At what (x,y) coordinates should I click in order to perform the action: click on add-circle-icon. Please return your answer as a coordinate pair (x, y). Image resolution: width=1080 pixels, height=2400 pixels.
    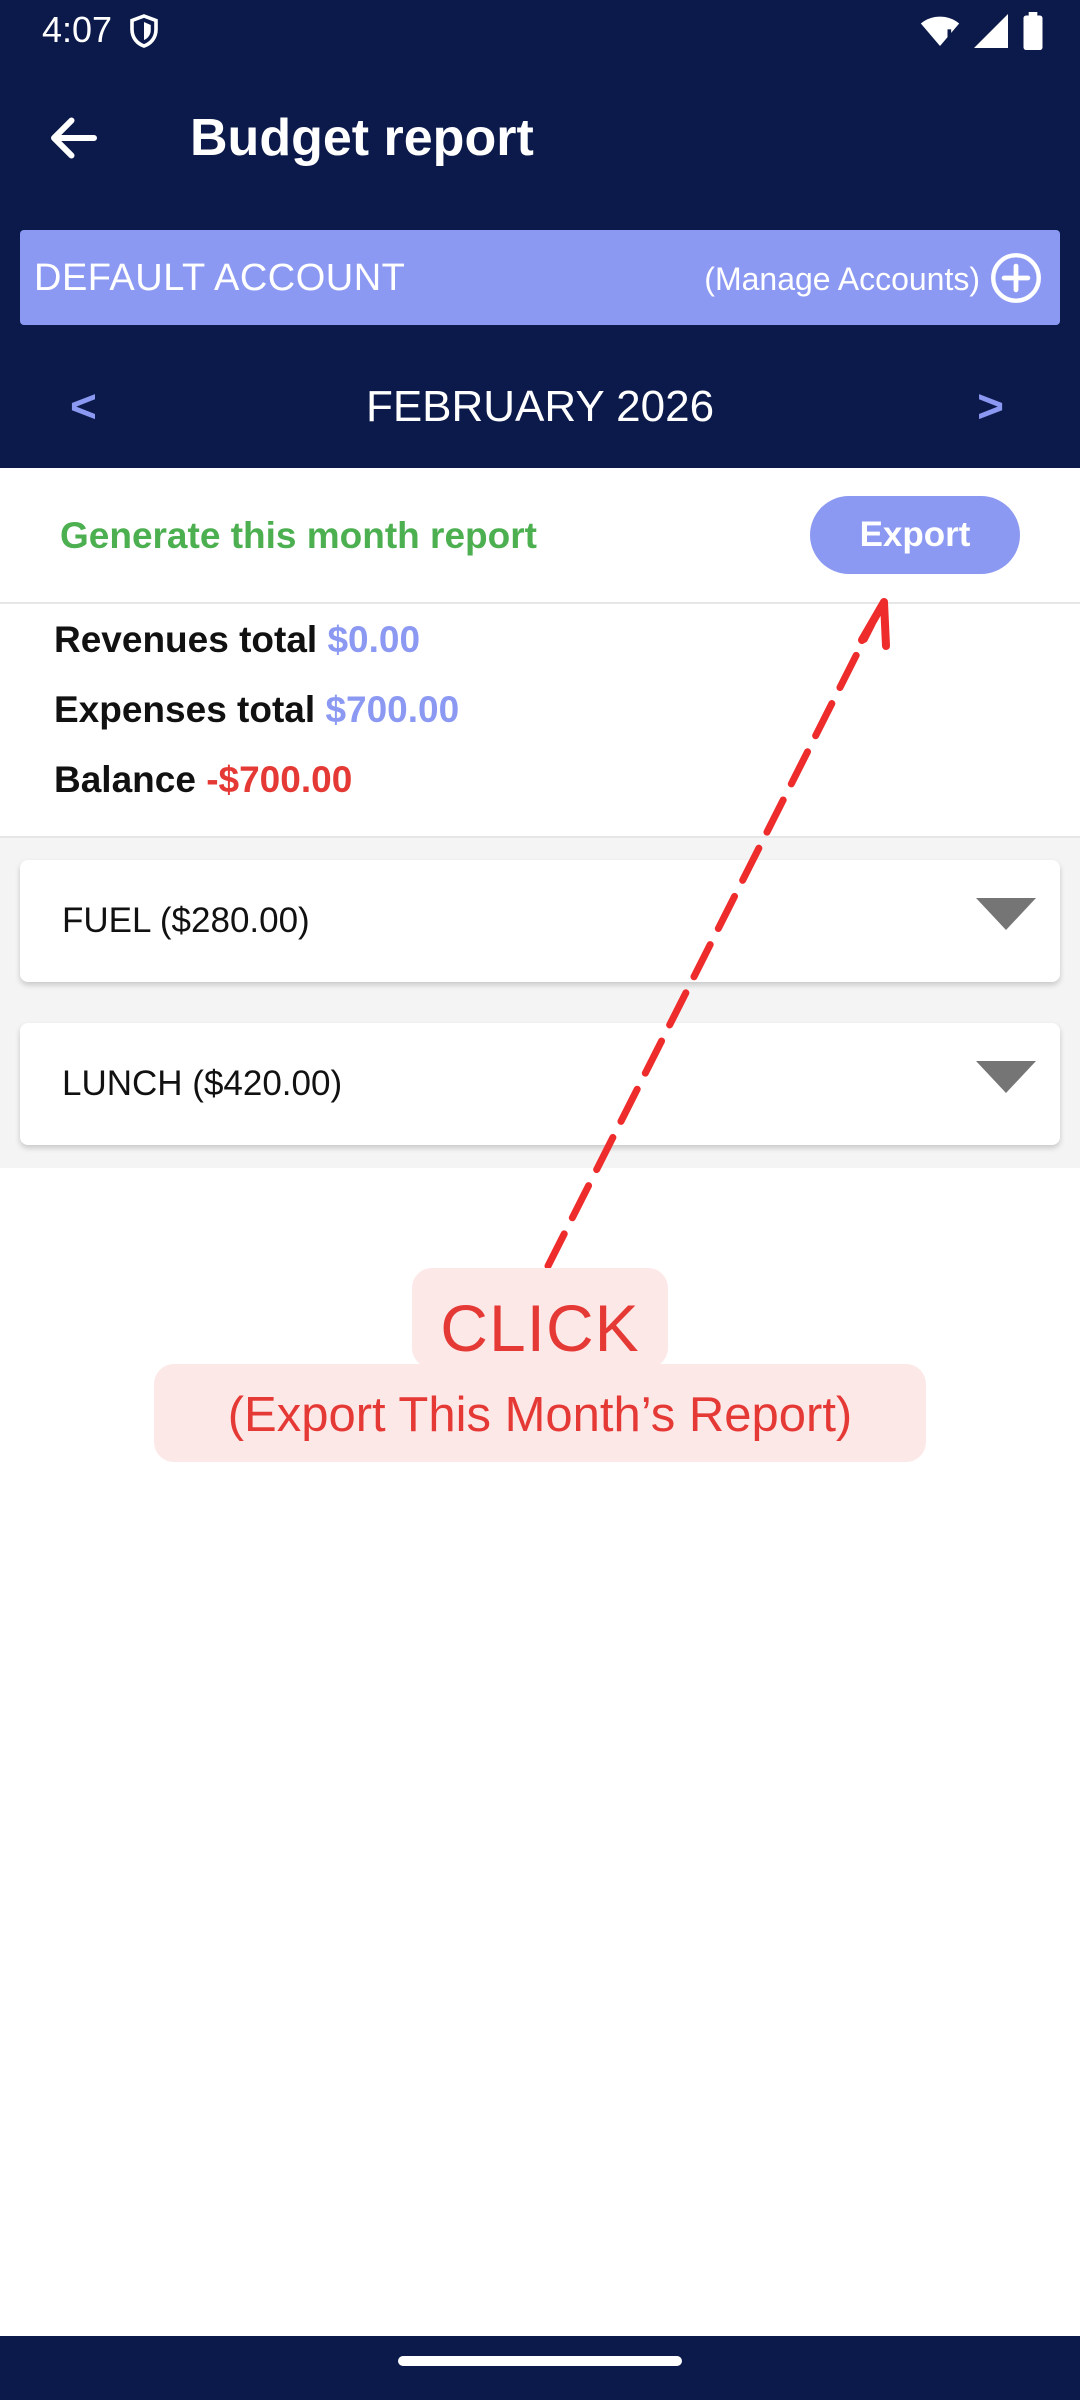
    Looking at the image, I should click on (1016, 278).